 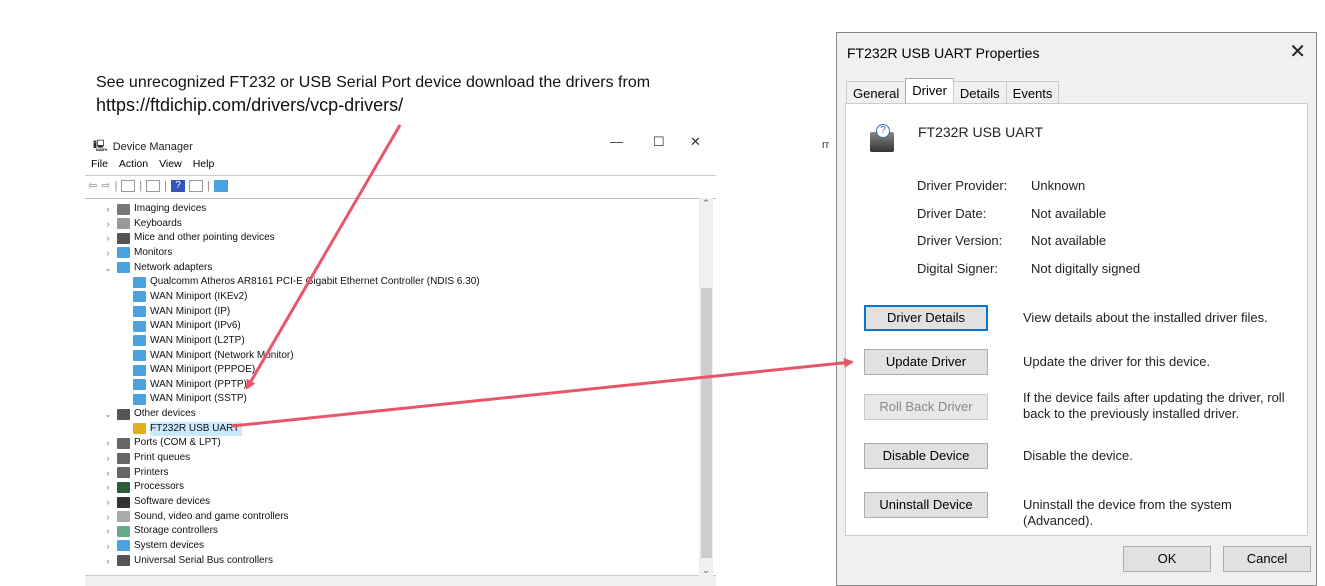 What do you see at coordinates (123, 561) in the screenshot?
I see `usb-icon` at bounding box center [123, 561].